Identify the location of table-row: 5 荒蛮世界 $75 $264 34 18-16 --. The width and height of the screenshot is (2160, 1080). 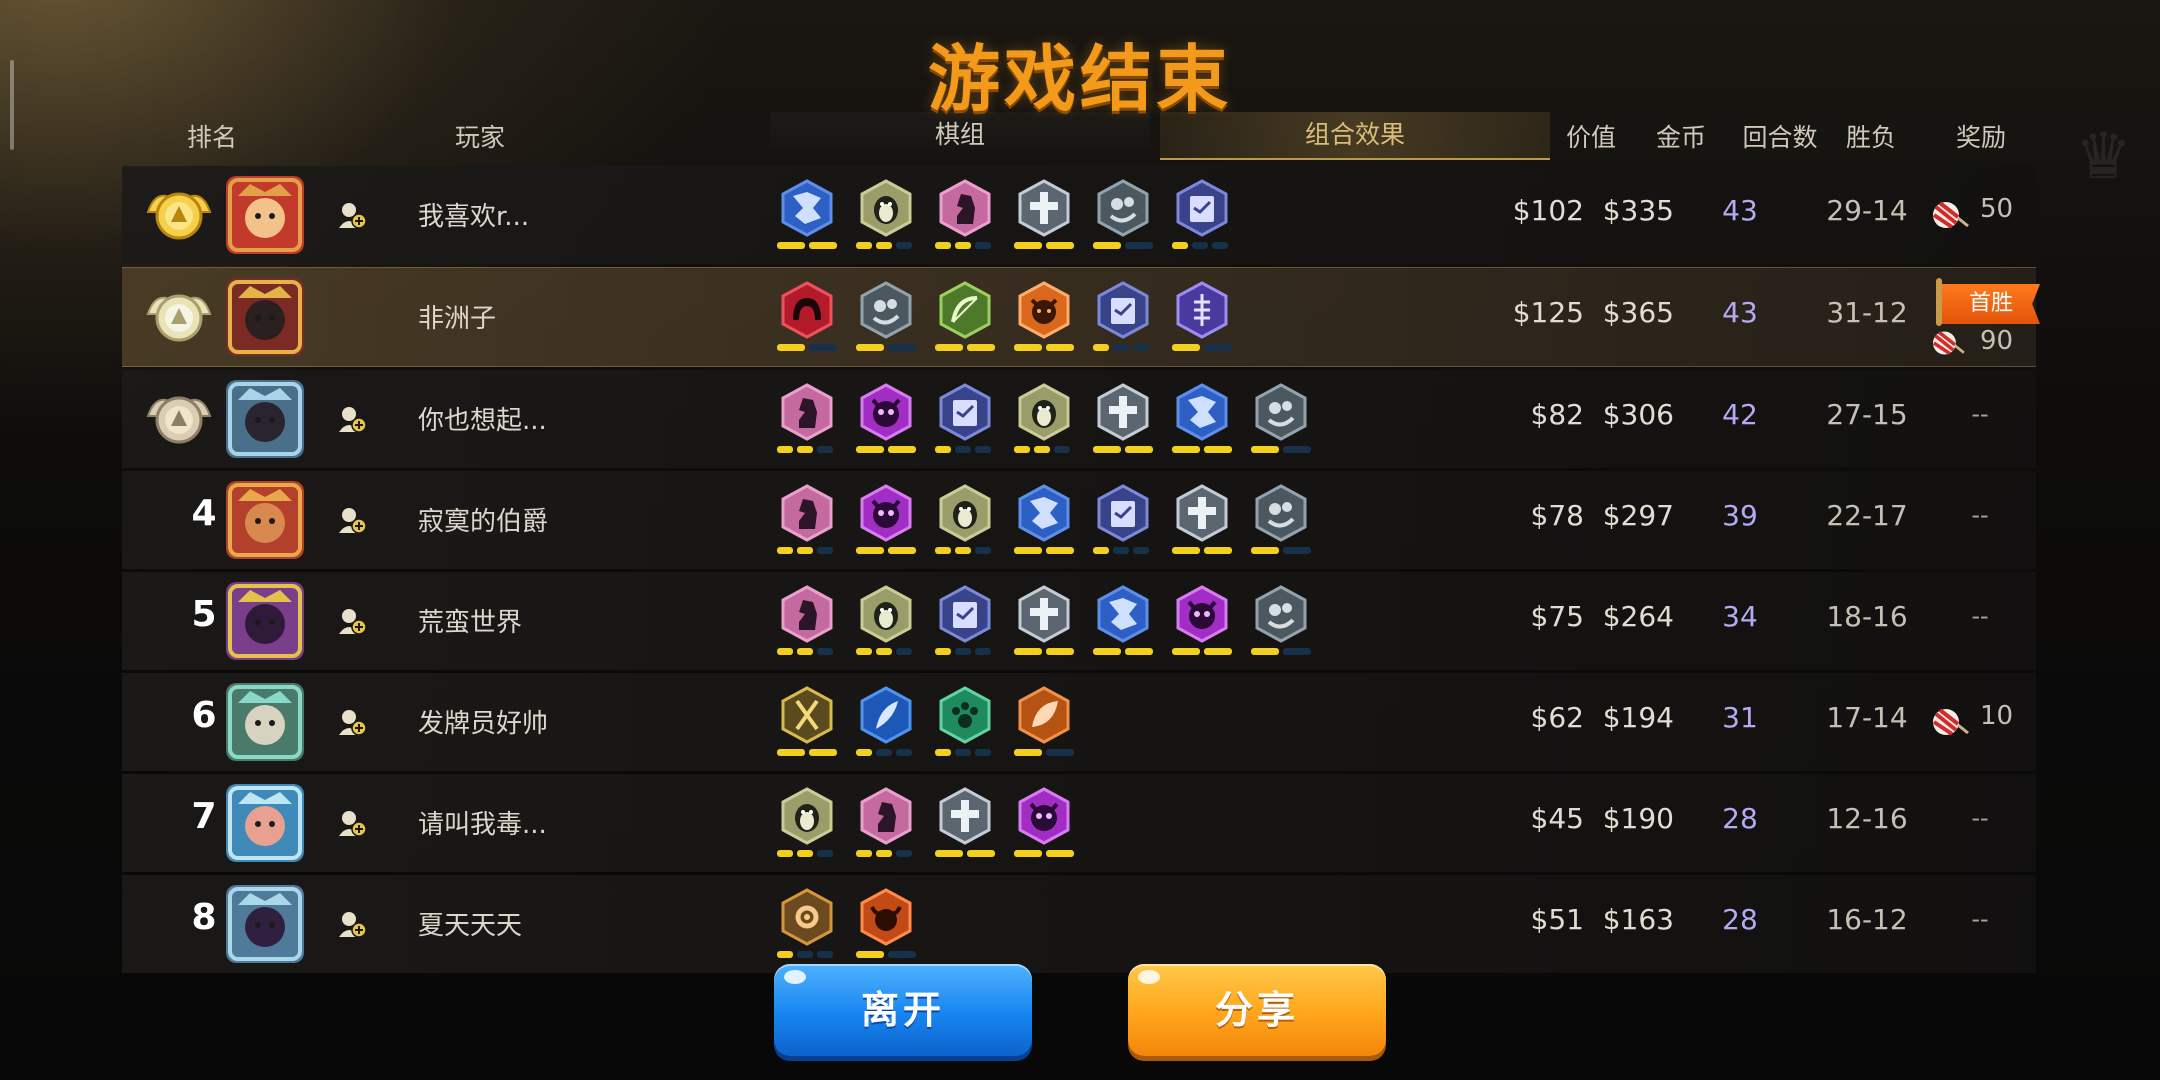
(1079, 621).